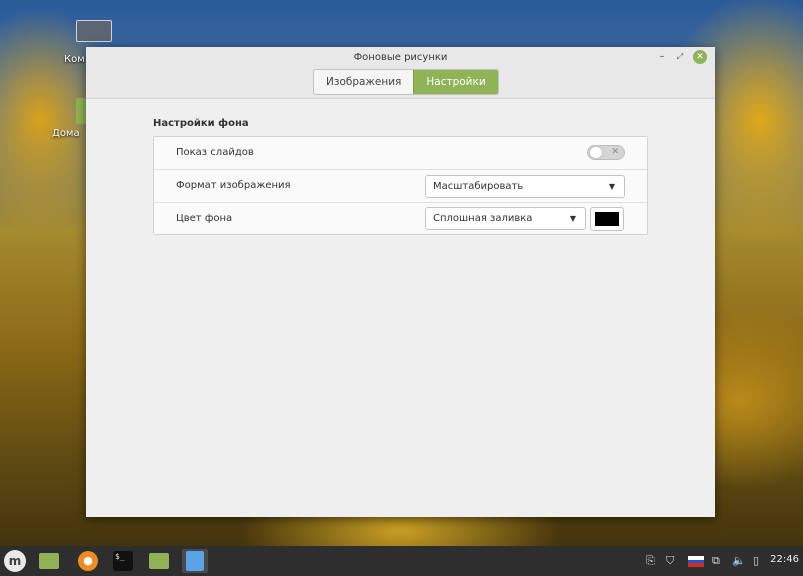 This screenshot has height=576, width=803. What do you see at coordinates (204, 218) in the screenshot?
I see `bg-color-label: Цвет фона` at bounding box center [204, 218].